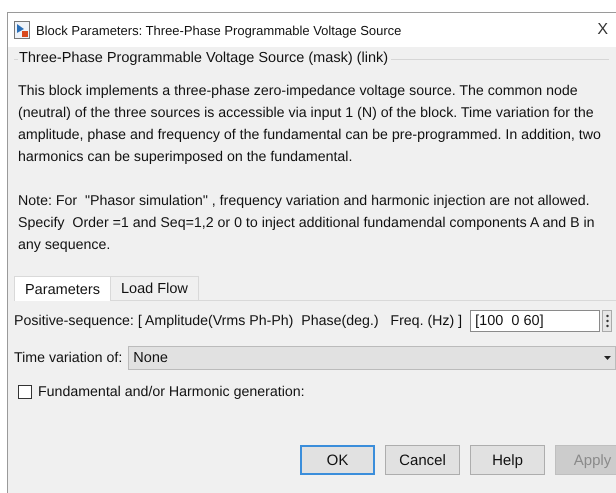  I want to click on positive-sequence-field: [100 0 60], so click(535, 321).